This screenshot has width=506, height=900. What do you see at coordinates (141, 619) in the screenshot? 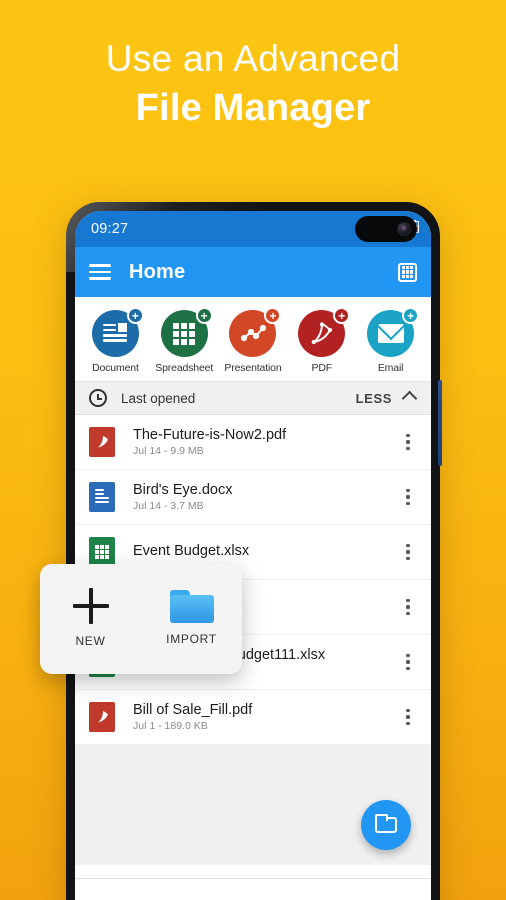
I see `new-import-popup: NEW IMPORT` at bounding box center [141, 619].